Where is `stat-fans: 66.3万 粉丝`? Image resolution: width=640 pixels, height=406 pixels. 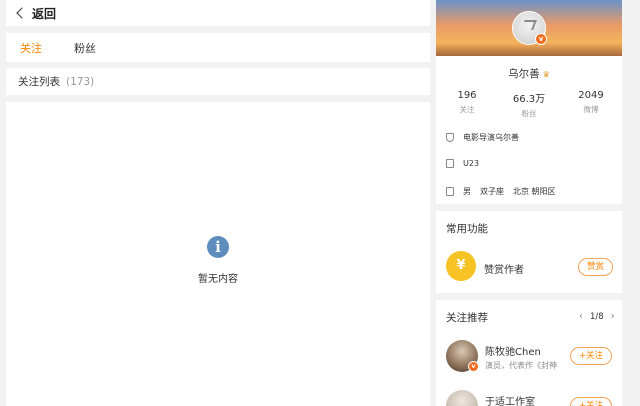
stat-fans: 66.3万 粉丝 is located at coordinates (529, 104).